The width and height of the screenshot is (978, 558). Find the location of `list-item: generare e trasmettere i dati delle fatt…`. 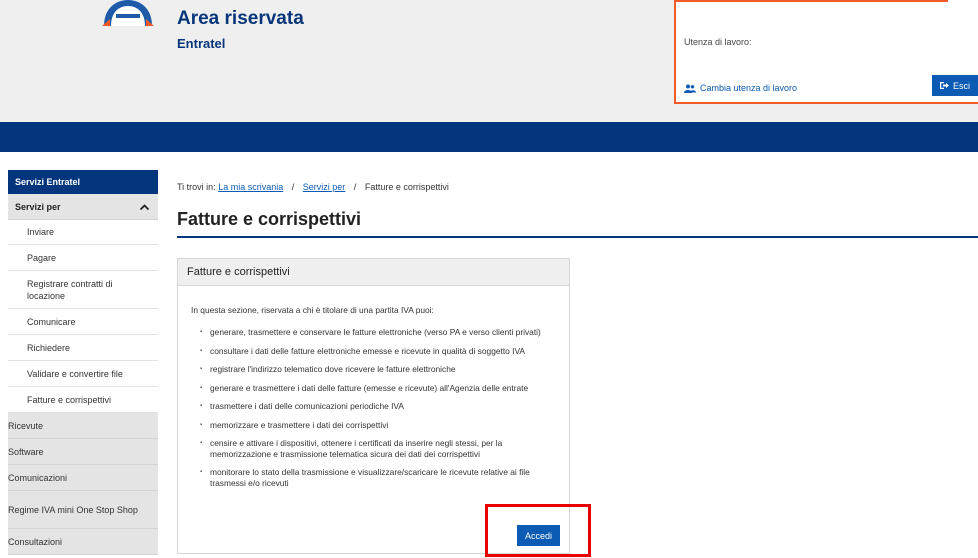

list-item: generare e trasmettere i dati delle fatt… is located at coordinates (380, 388).